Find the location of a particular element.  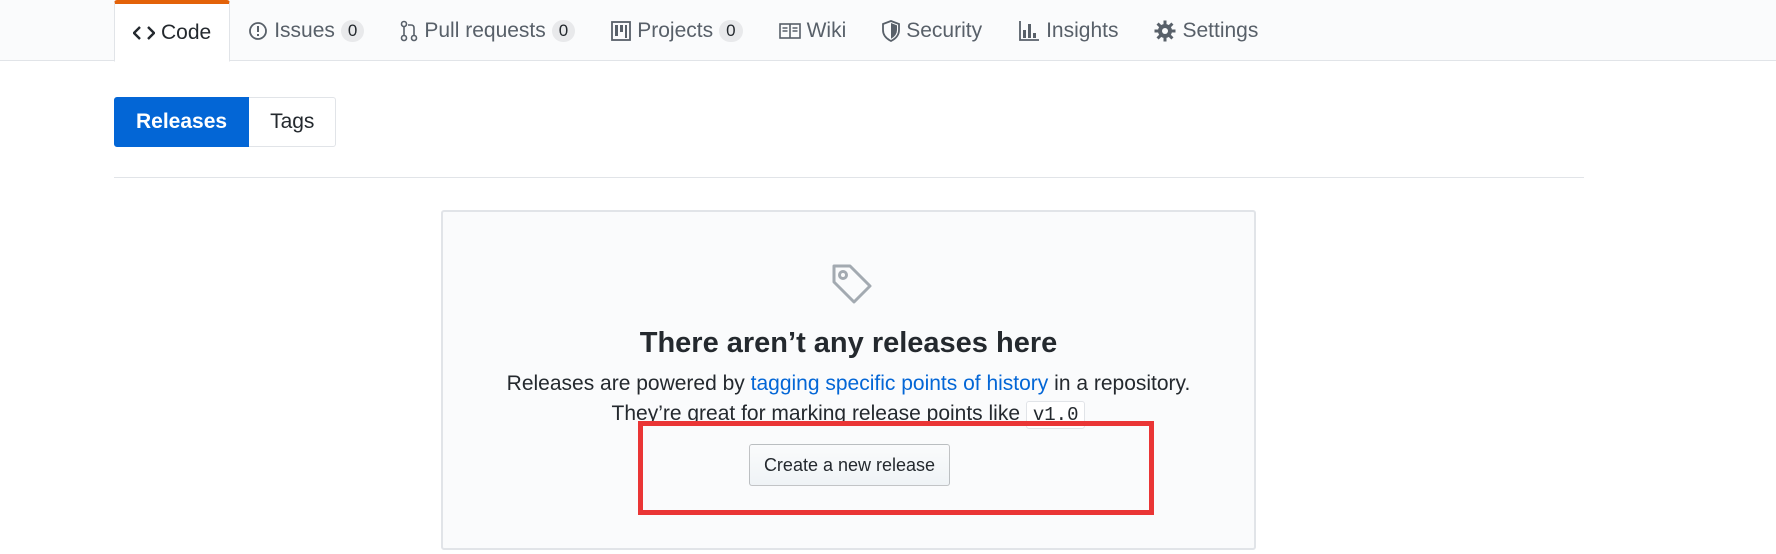

project-icon is located at coordinates (621, 30).